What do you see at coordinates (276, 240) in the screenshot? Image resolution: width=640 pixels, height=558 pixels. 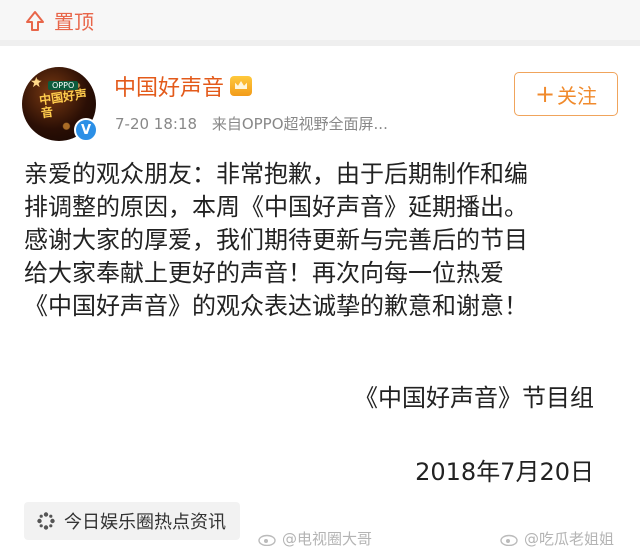 I see `post-body-line: 感谢大家的厚爱，我们期待更新与完善后的节目` at bounding box center [276, 240].